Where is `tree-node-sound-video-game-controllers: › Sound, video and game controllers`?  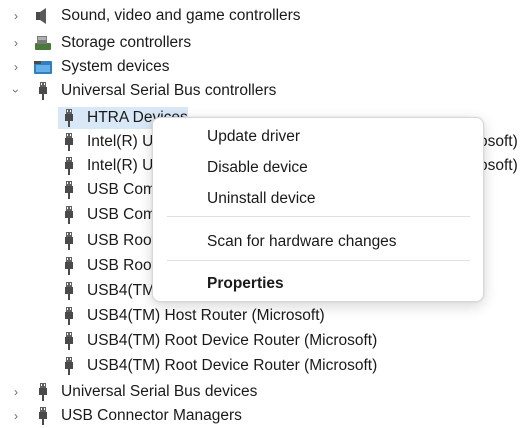
tree-node-sound-video-game-controllers: › Sound, video and game controllers is located at coordinates (260, 16).